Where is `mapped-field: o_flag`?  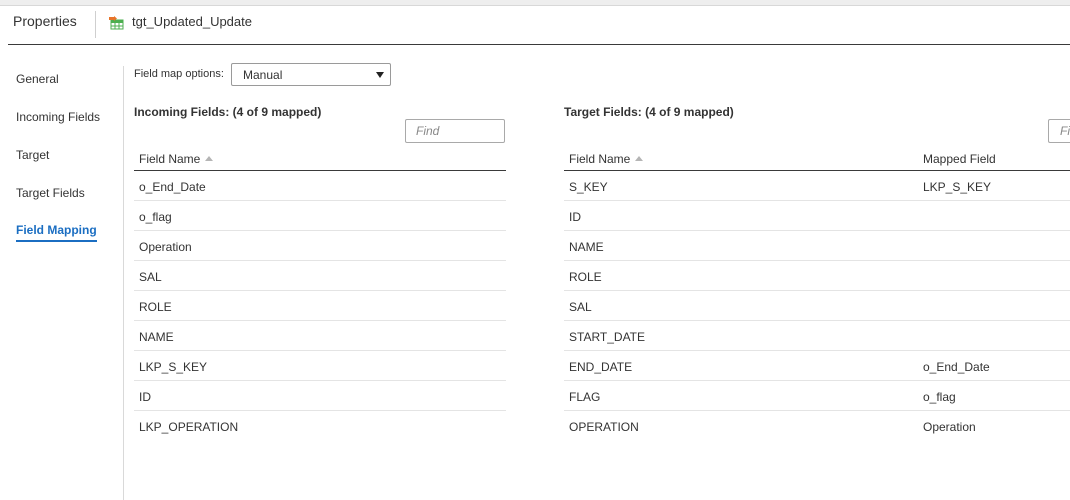 mapped-field: o_flag is located at coordinates (939, 397).